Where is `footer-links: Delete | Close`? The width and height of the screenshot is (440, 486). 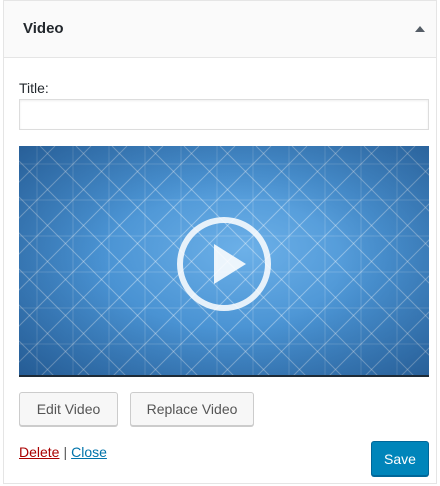 footer-links: Delete | Close is located at coordinates (63, 452).